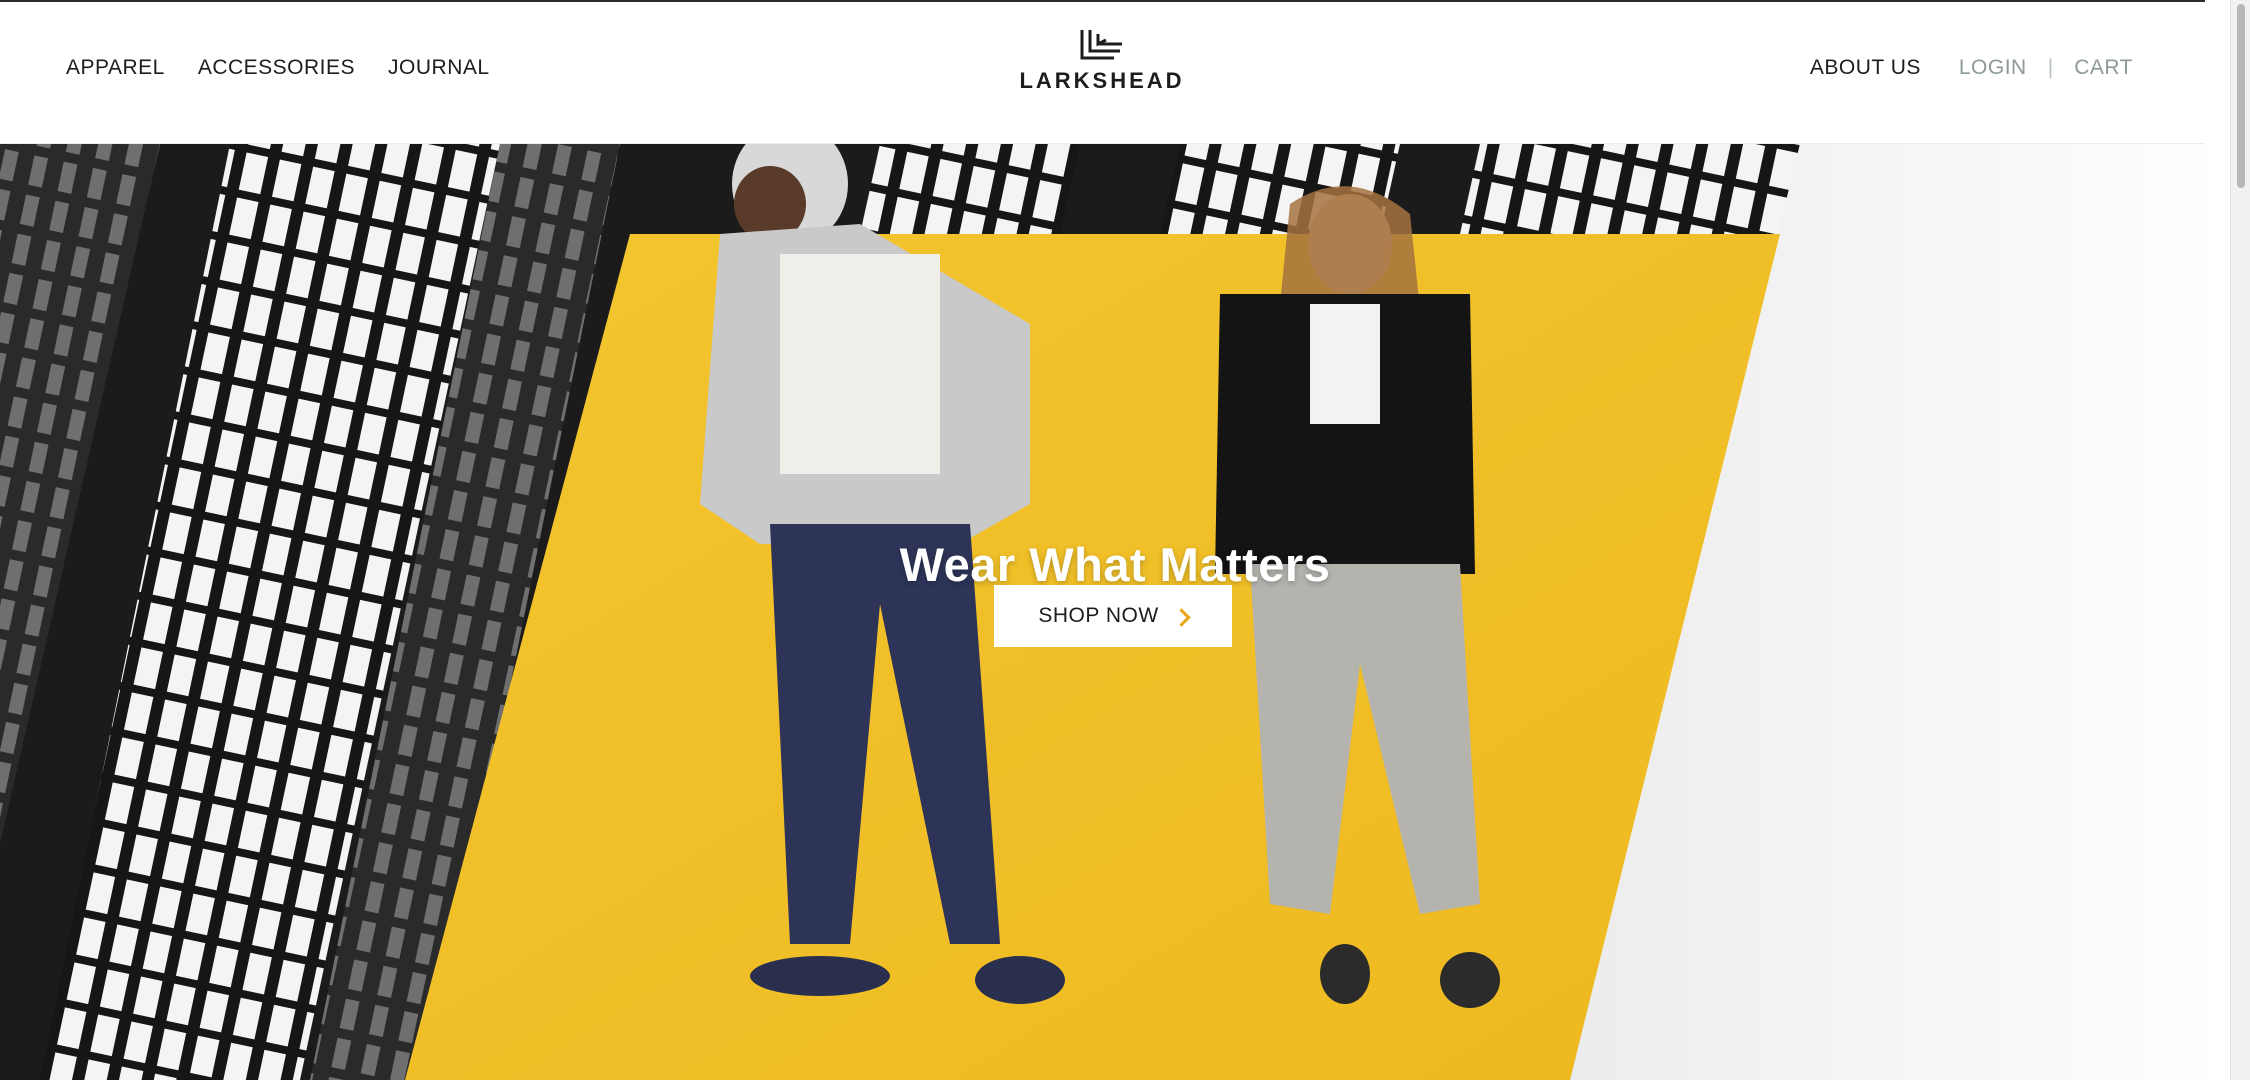 Image resolution: width=2250 pixels, height=1080 pixels. Describe the element at coordinates (1181, 617) in the screenshot. I see `chevron-right-icon` at that location.